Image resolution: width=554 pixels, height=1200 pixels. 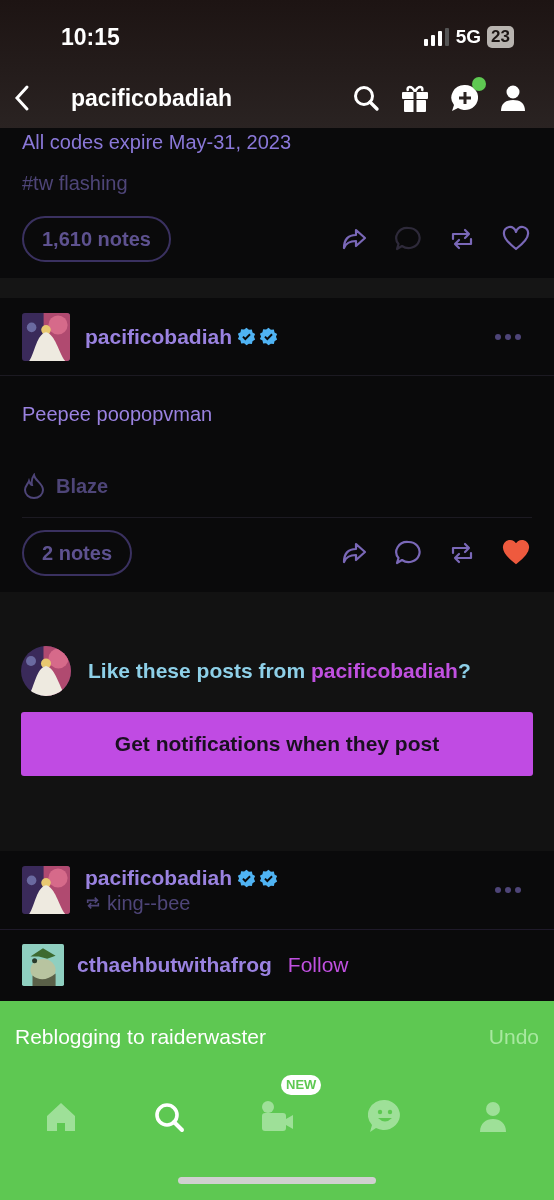 I want to click on tab-button: NEW, so click(x=277, y=1108).